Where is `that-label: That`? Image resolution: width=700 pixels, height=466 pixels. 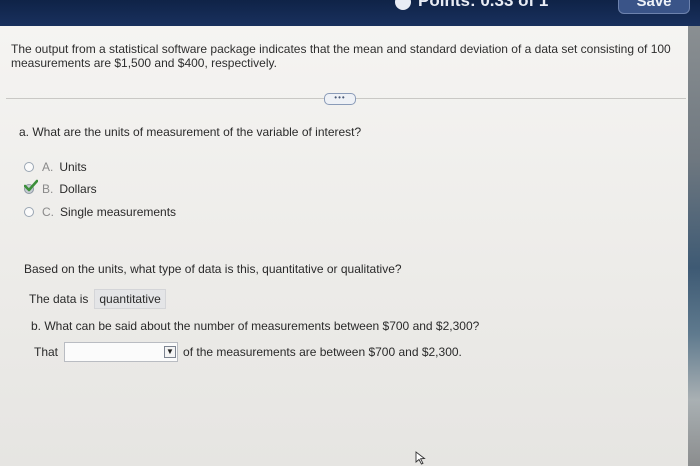
that-label: That is located at coordinates (46, 352).